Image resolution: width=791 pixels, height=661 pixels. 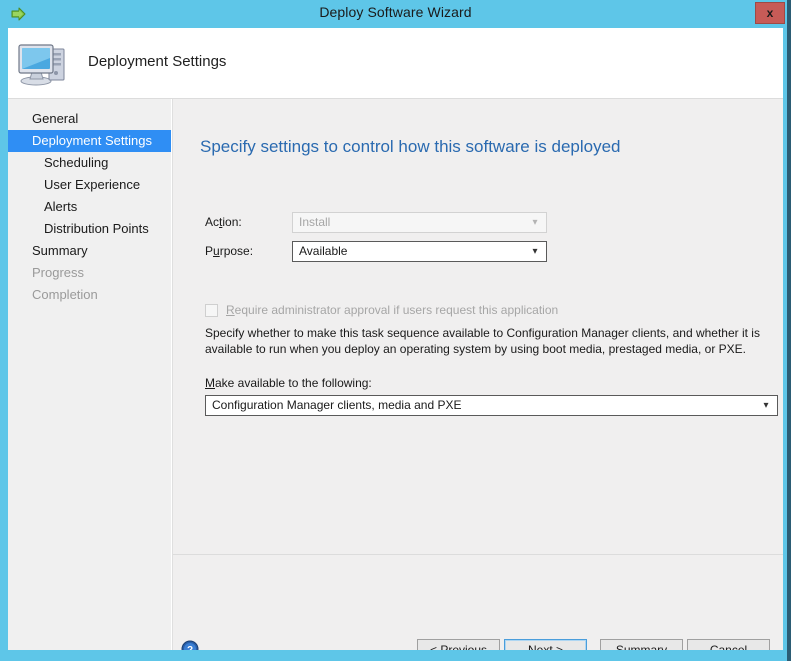 I want to click on wizard-header: Deployment Settings, so click(x=395, y=63).